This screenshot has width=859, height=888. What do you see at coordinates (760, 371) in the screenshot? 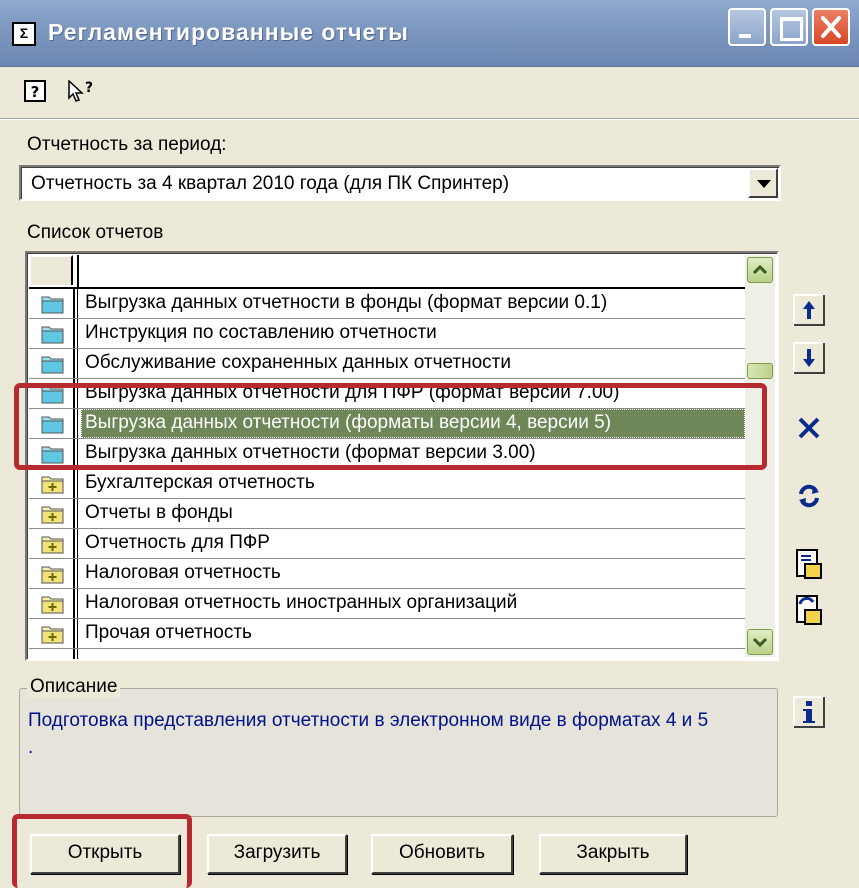
I see `scroll-thumb` at bounding box center [760, 371].